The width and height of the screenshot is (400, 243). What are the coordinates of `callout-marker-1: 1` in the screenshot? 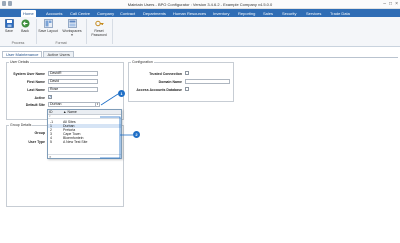 It's located at (121, 93).